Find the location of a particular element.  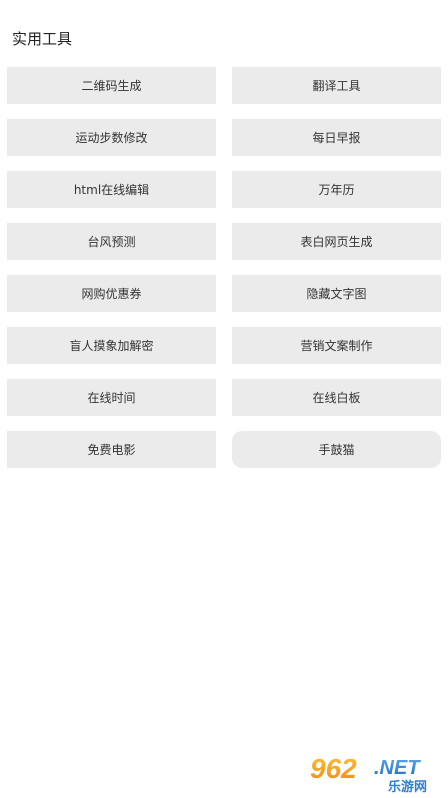

tool-button-love-page: 表白网页生成 is located at coordinates (336, 241).